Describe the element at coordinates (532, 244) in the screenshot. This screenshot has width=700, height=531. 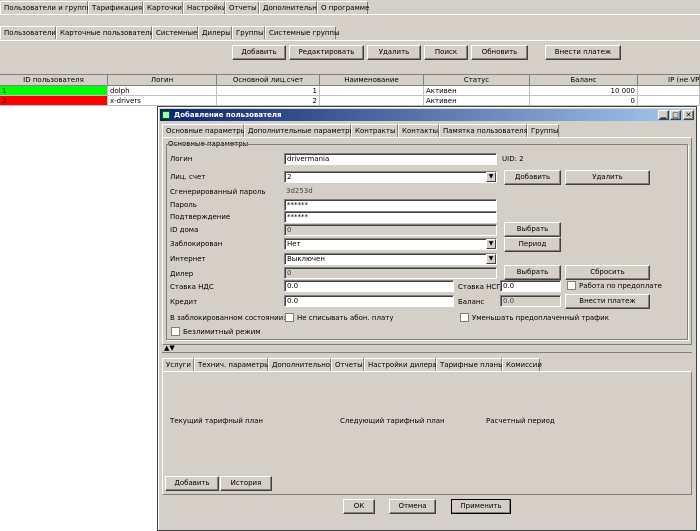
I see `period-button: Период` at that location.